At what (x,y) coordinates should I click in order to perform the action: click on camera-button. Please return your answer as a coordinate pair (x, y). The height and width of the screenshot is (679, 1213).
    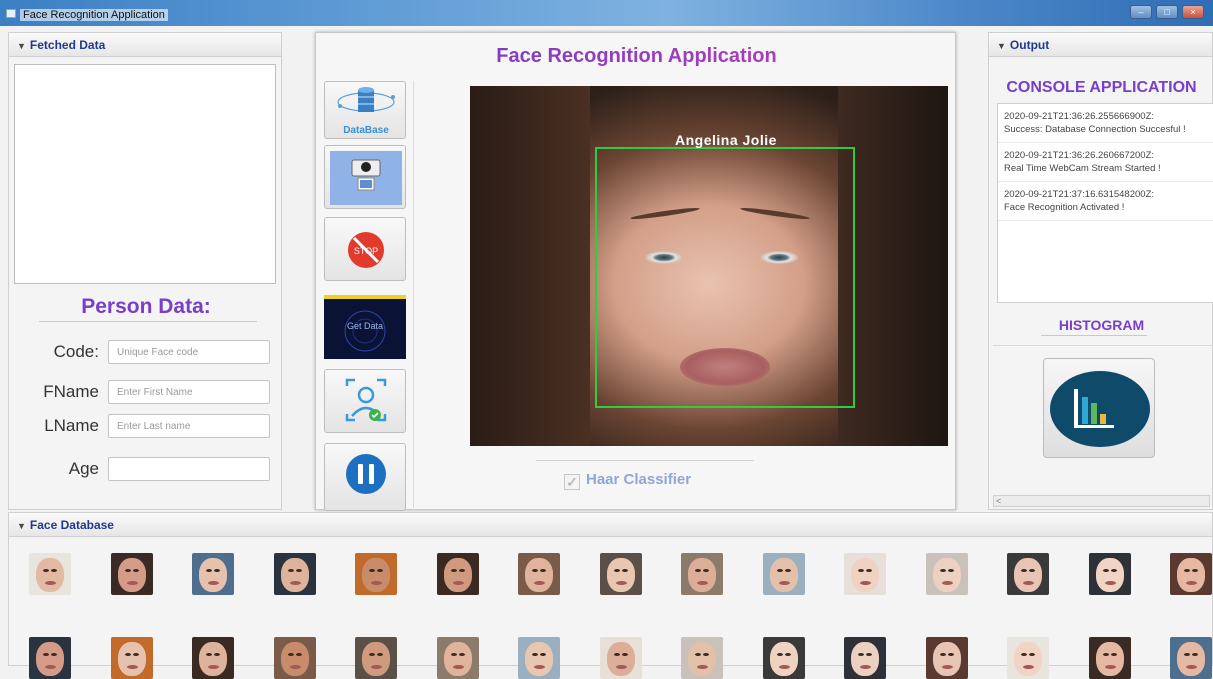
    Looking at the image, I should click on (365, 177).